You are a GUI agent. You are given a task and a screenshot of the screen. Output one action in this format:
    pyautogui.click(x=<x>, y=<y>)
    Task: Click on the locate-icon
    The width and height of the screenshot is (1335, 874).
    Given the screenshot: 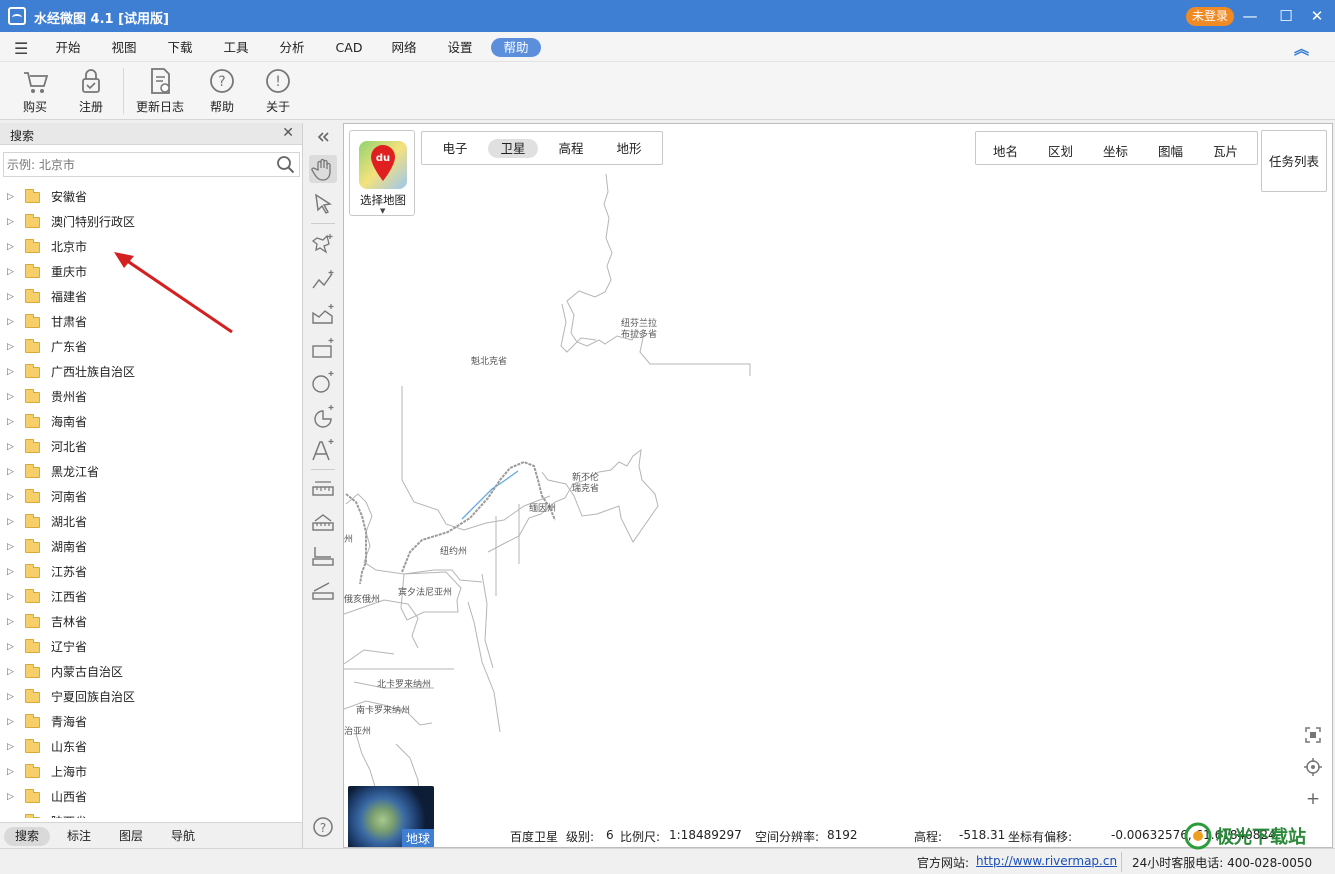 What is the action you would take?
    pyautogui.click(x=1313, y=767)
    